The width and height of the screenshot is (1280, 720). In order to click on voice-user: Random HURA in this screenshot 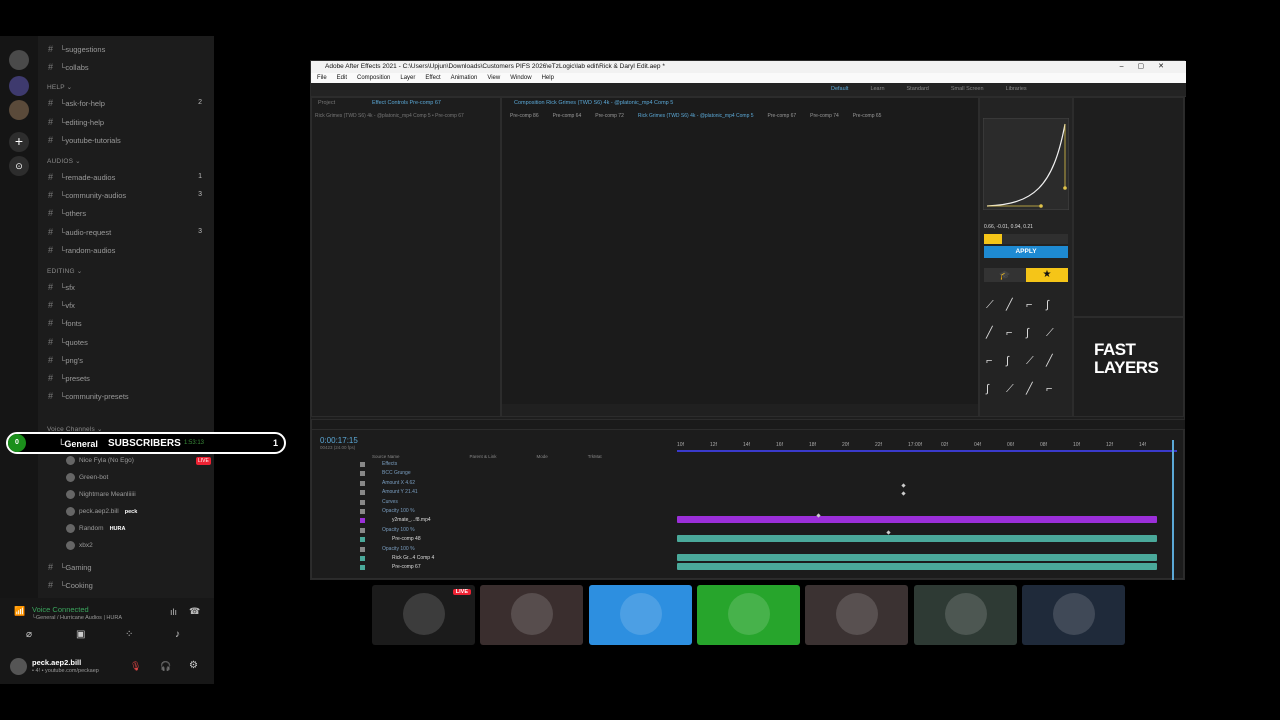, I will do `click(141, 529)`.